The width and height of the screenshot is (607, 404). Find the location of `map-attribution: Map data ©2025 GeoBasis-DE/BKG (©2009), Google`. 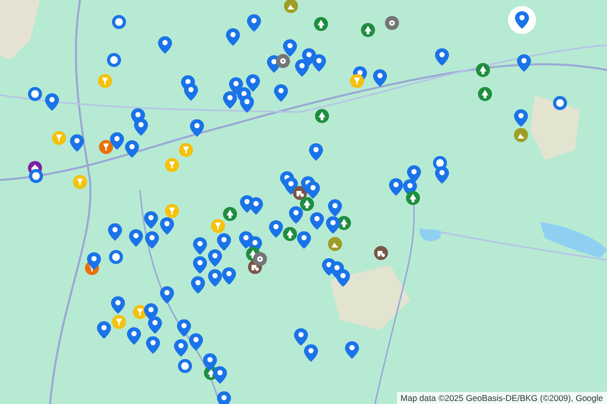

map-attribution: Map data ©2025 GeoBasis-DE/BKG (©2009), Google is located at coordinates (501, 398).